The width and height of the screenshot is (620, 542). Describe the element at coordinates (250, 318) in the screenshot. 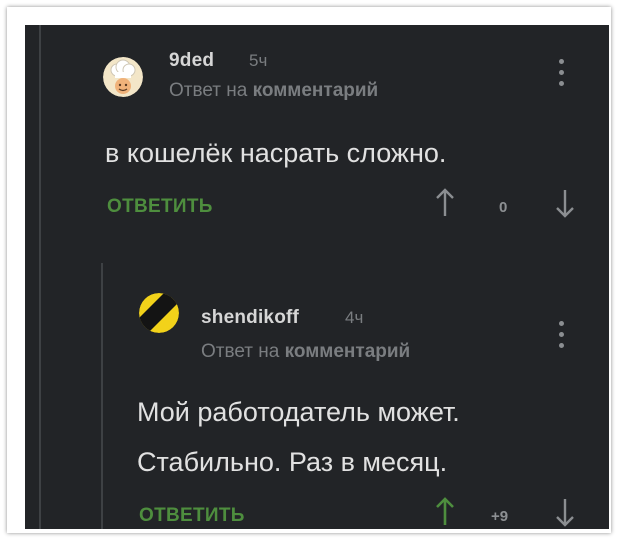

I see `comment-author: shendikoff` at that location.